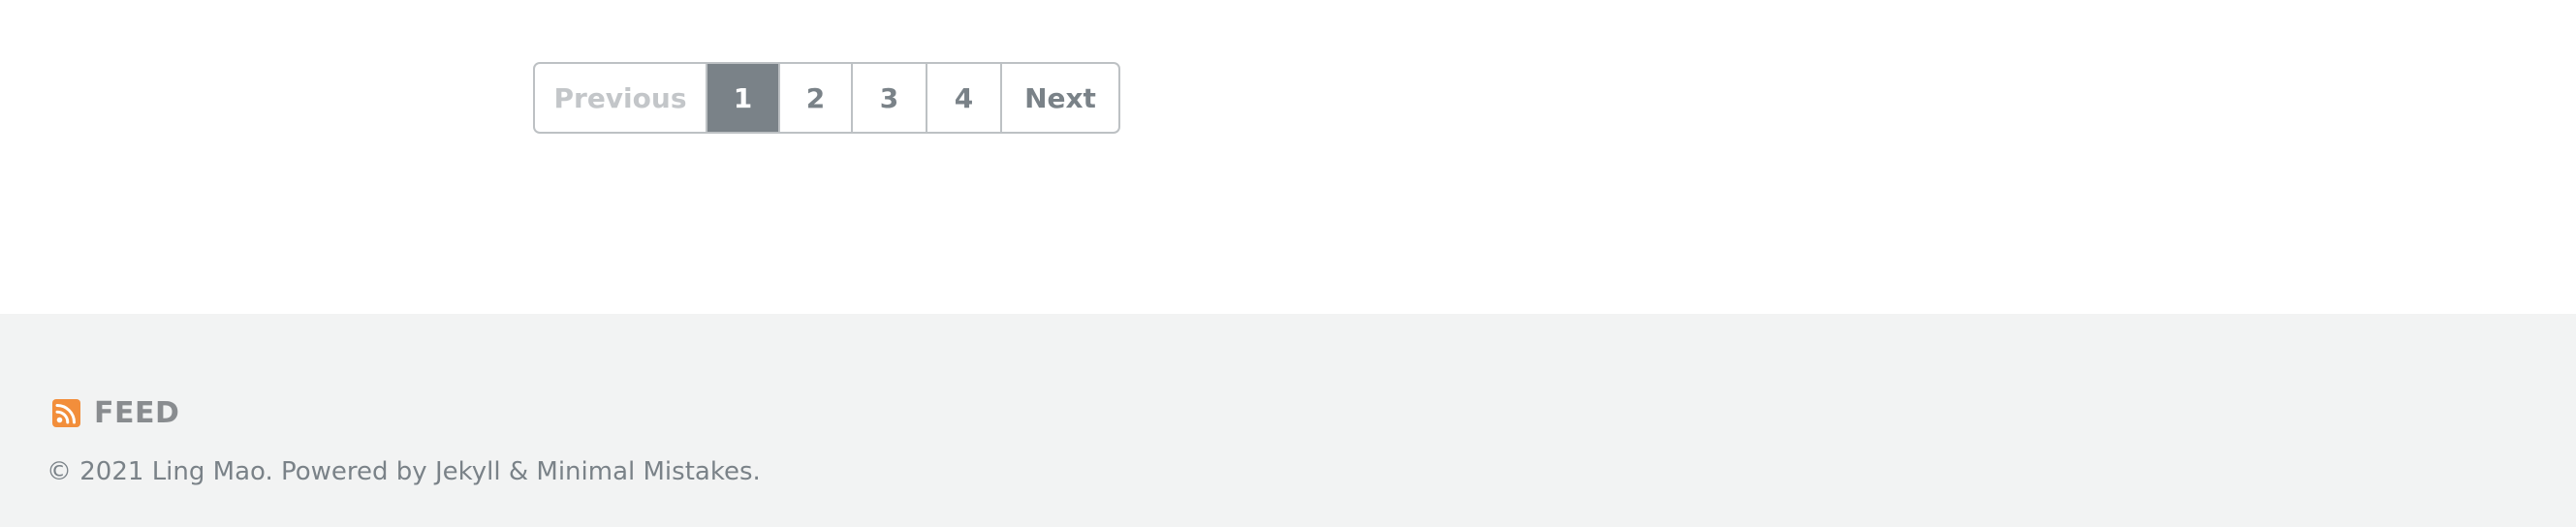 The image size is (2576, 527). I want to click on page-3-link: 3, so click(888, 98).